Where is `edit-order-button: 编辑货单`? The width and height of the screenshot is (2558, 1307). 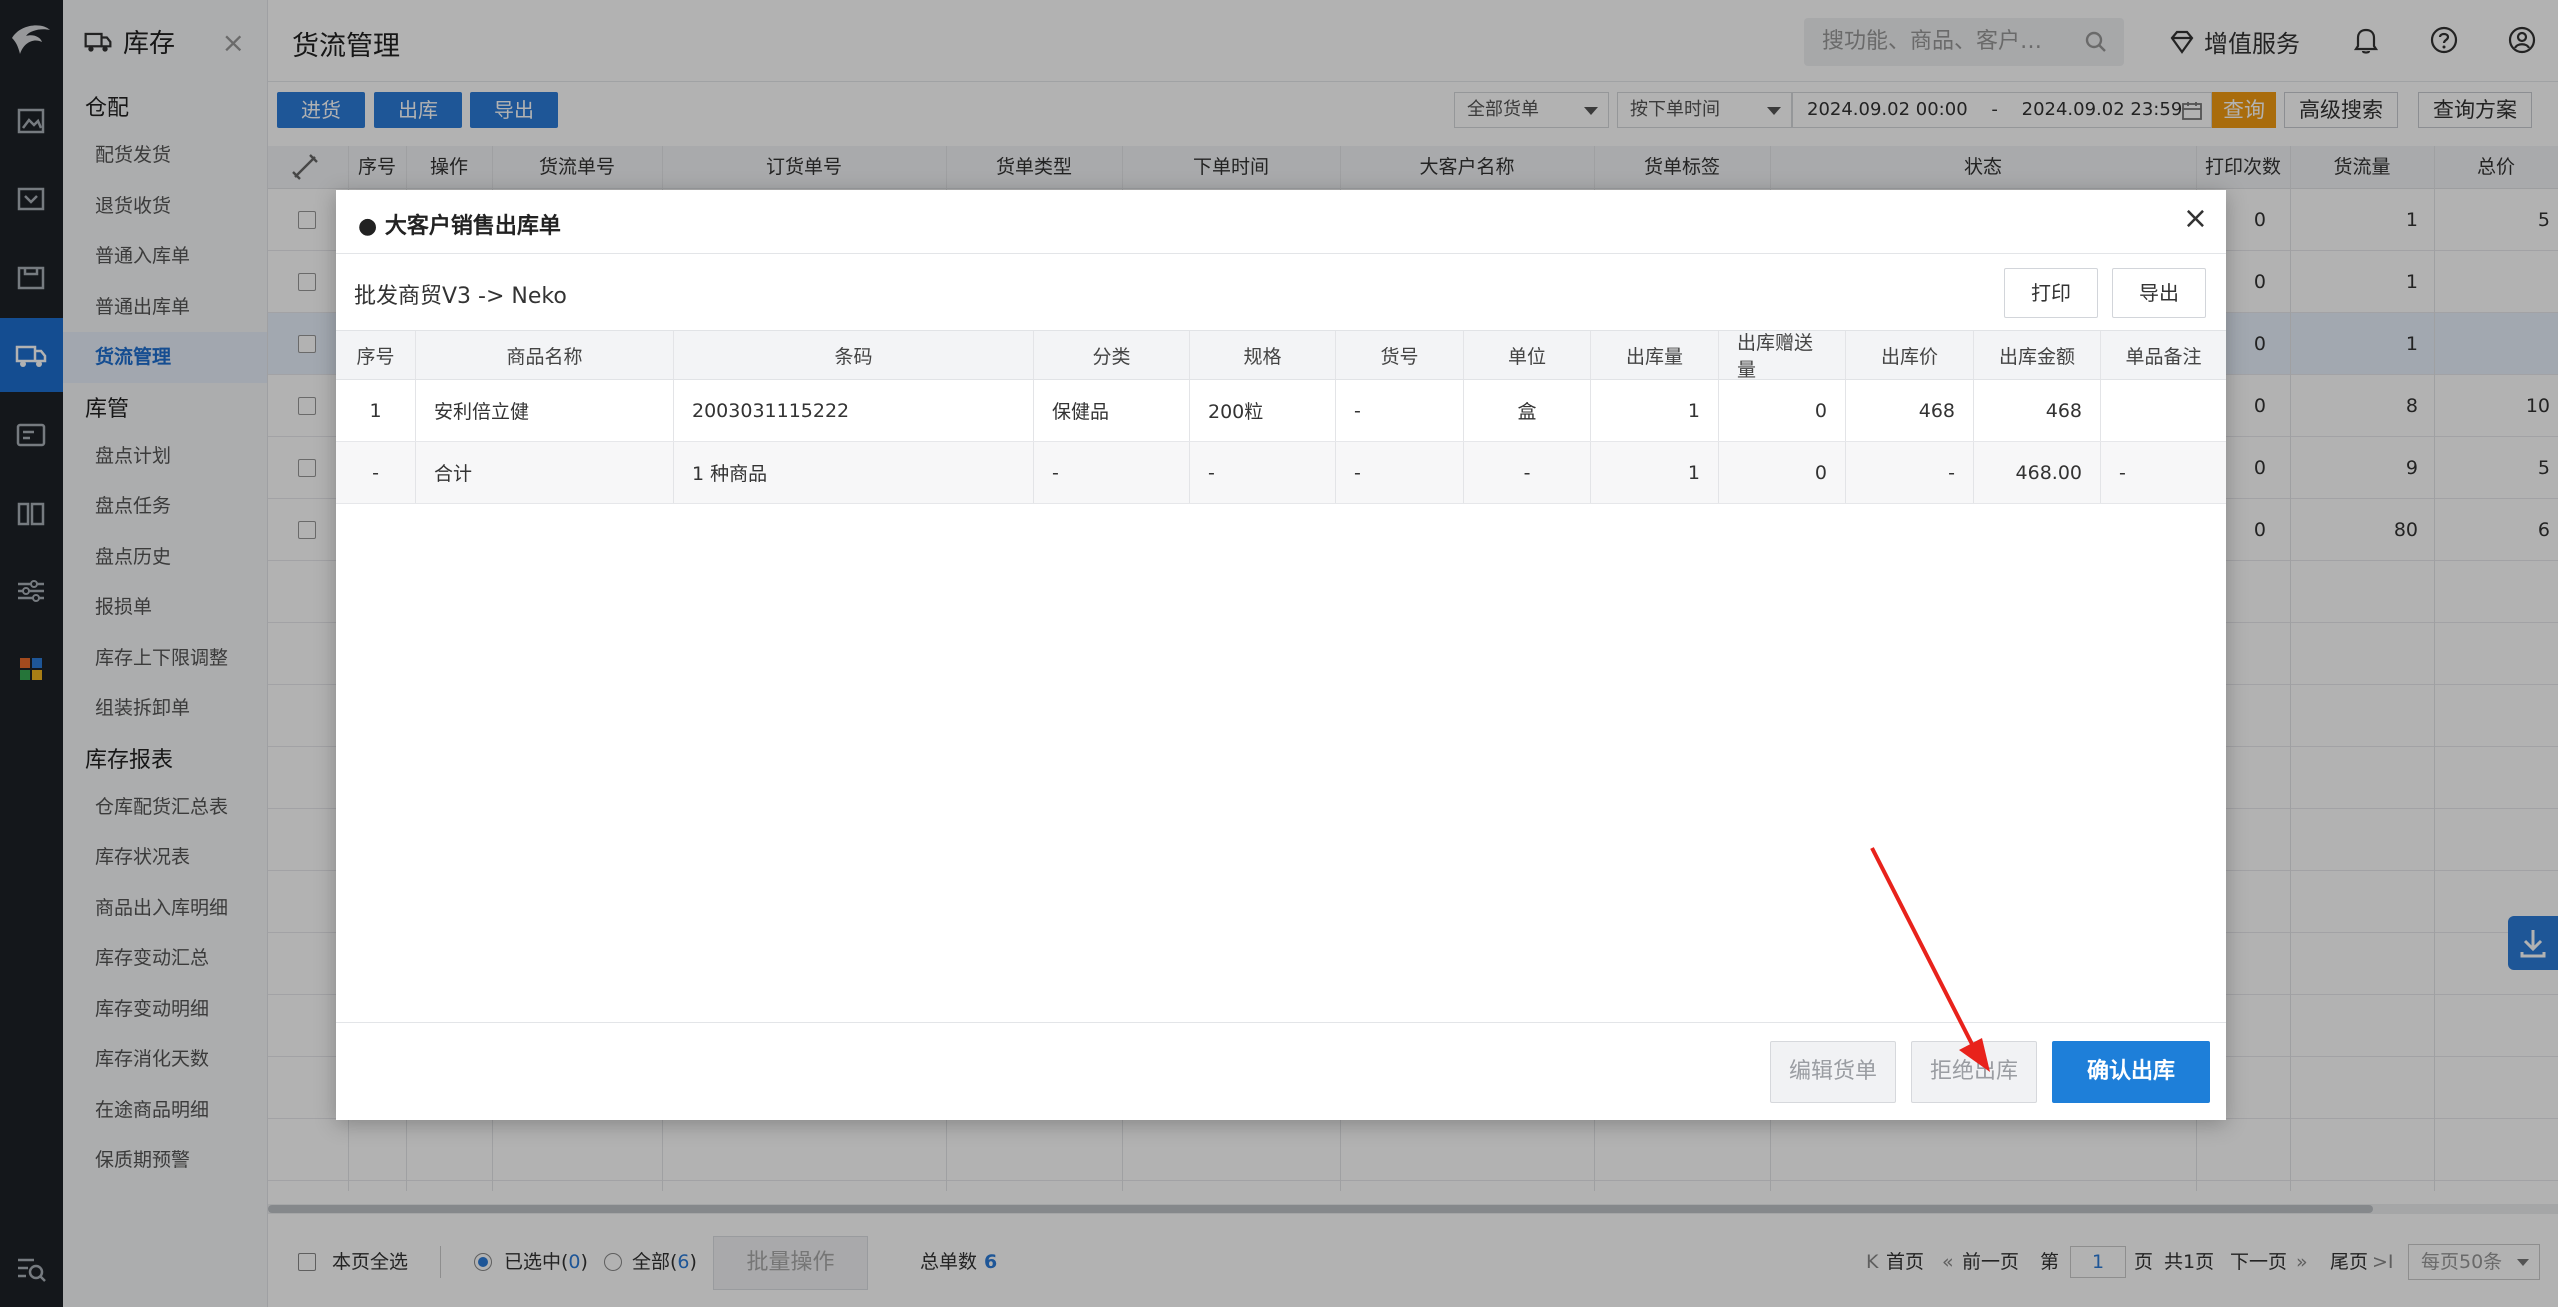 edit-order-button: 编辑货单 is located at coordinates (1833, 1072).